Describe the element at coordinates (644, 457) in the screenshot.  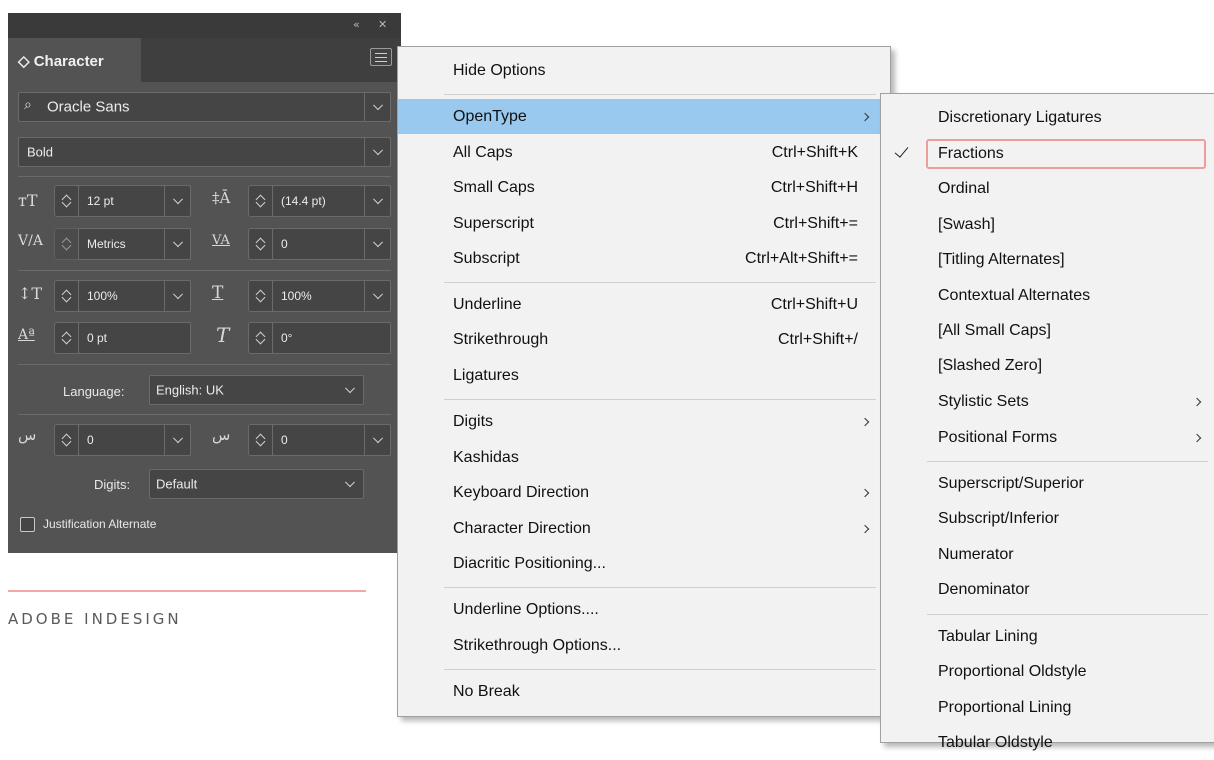
I see `menu-item-kashidas: Kashidas` at that location.